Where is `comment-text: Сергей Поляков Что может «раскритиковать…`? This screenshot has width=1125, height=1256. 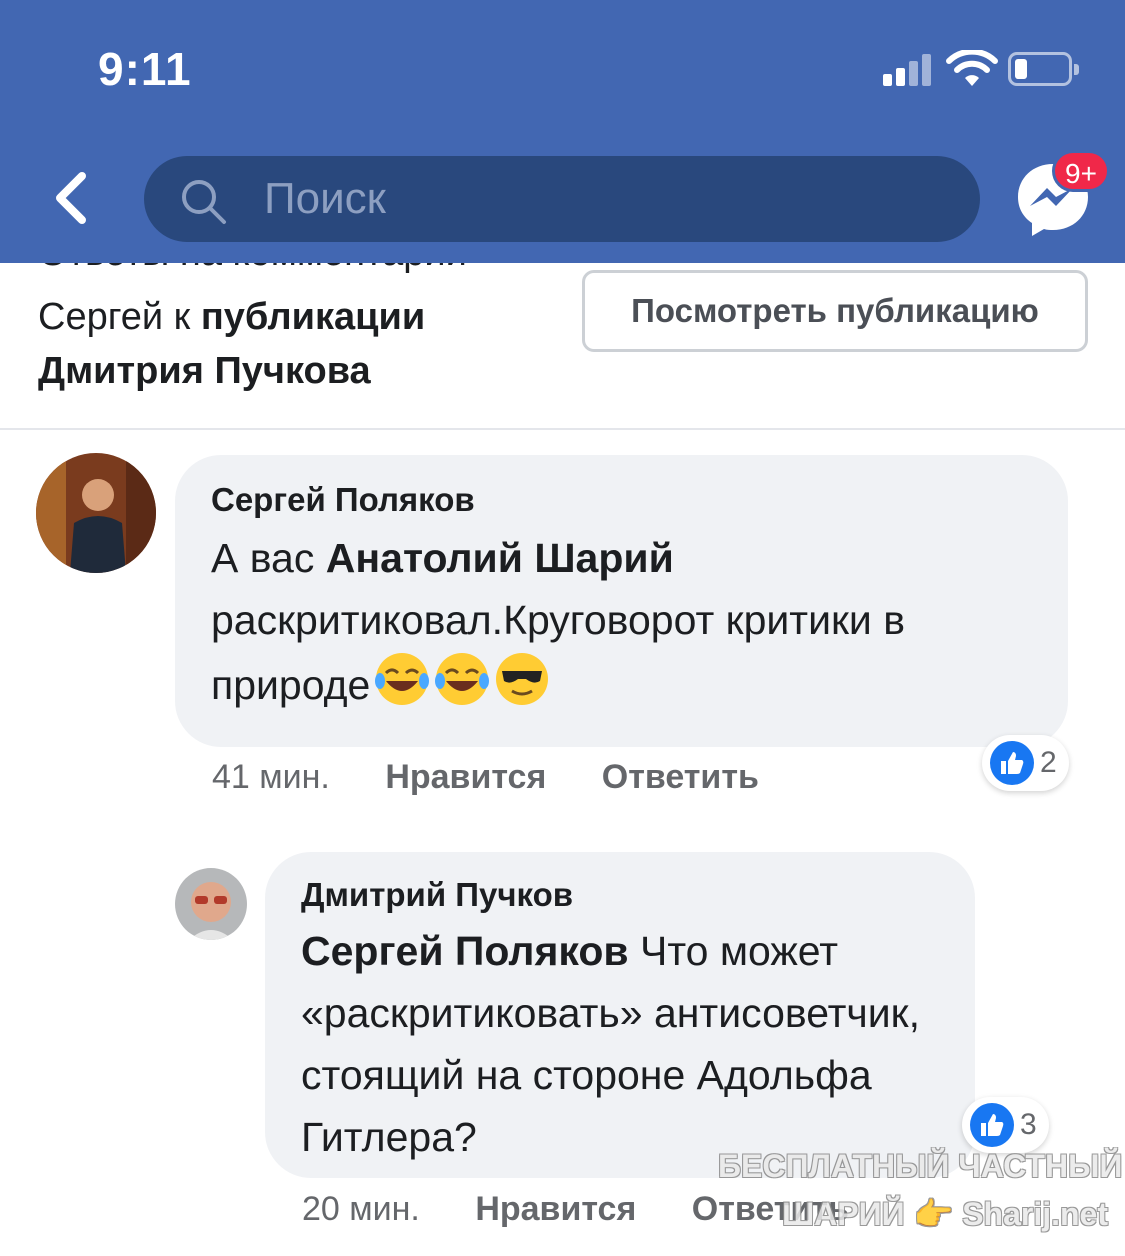 comment-text: Сергей Поляков Что может «раскритиковать… is located at coordinates (620, 1044).